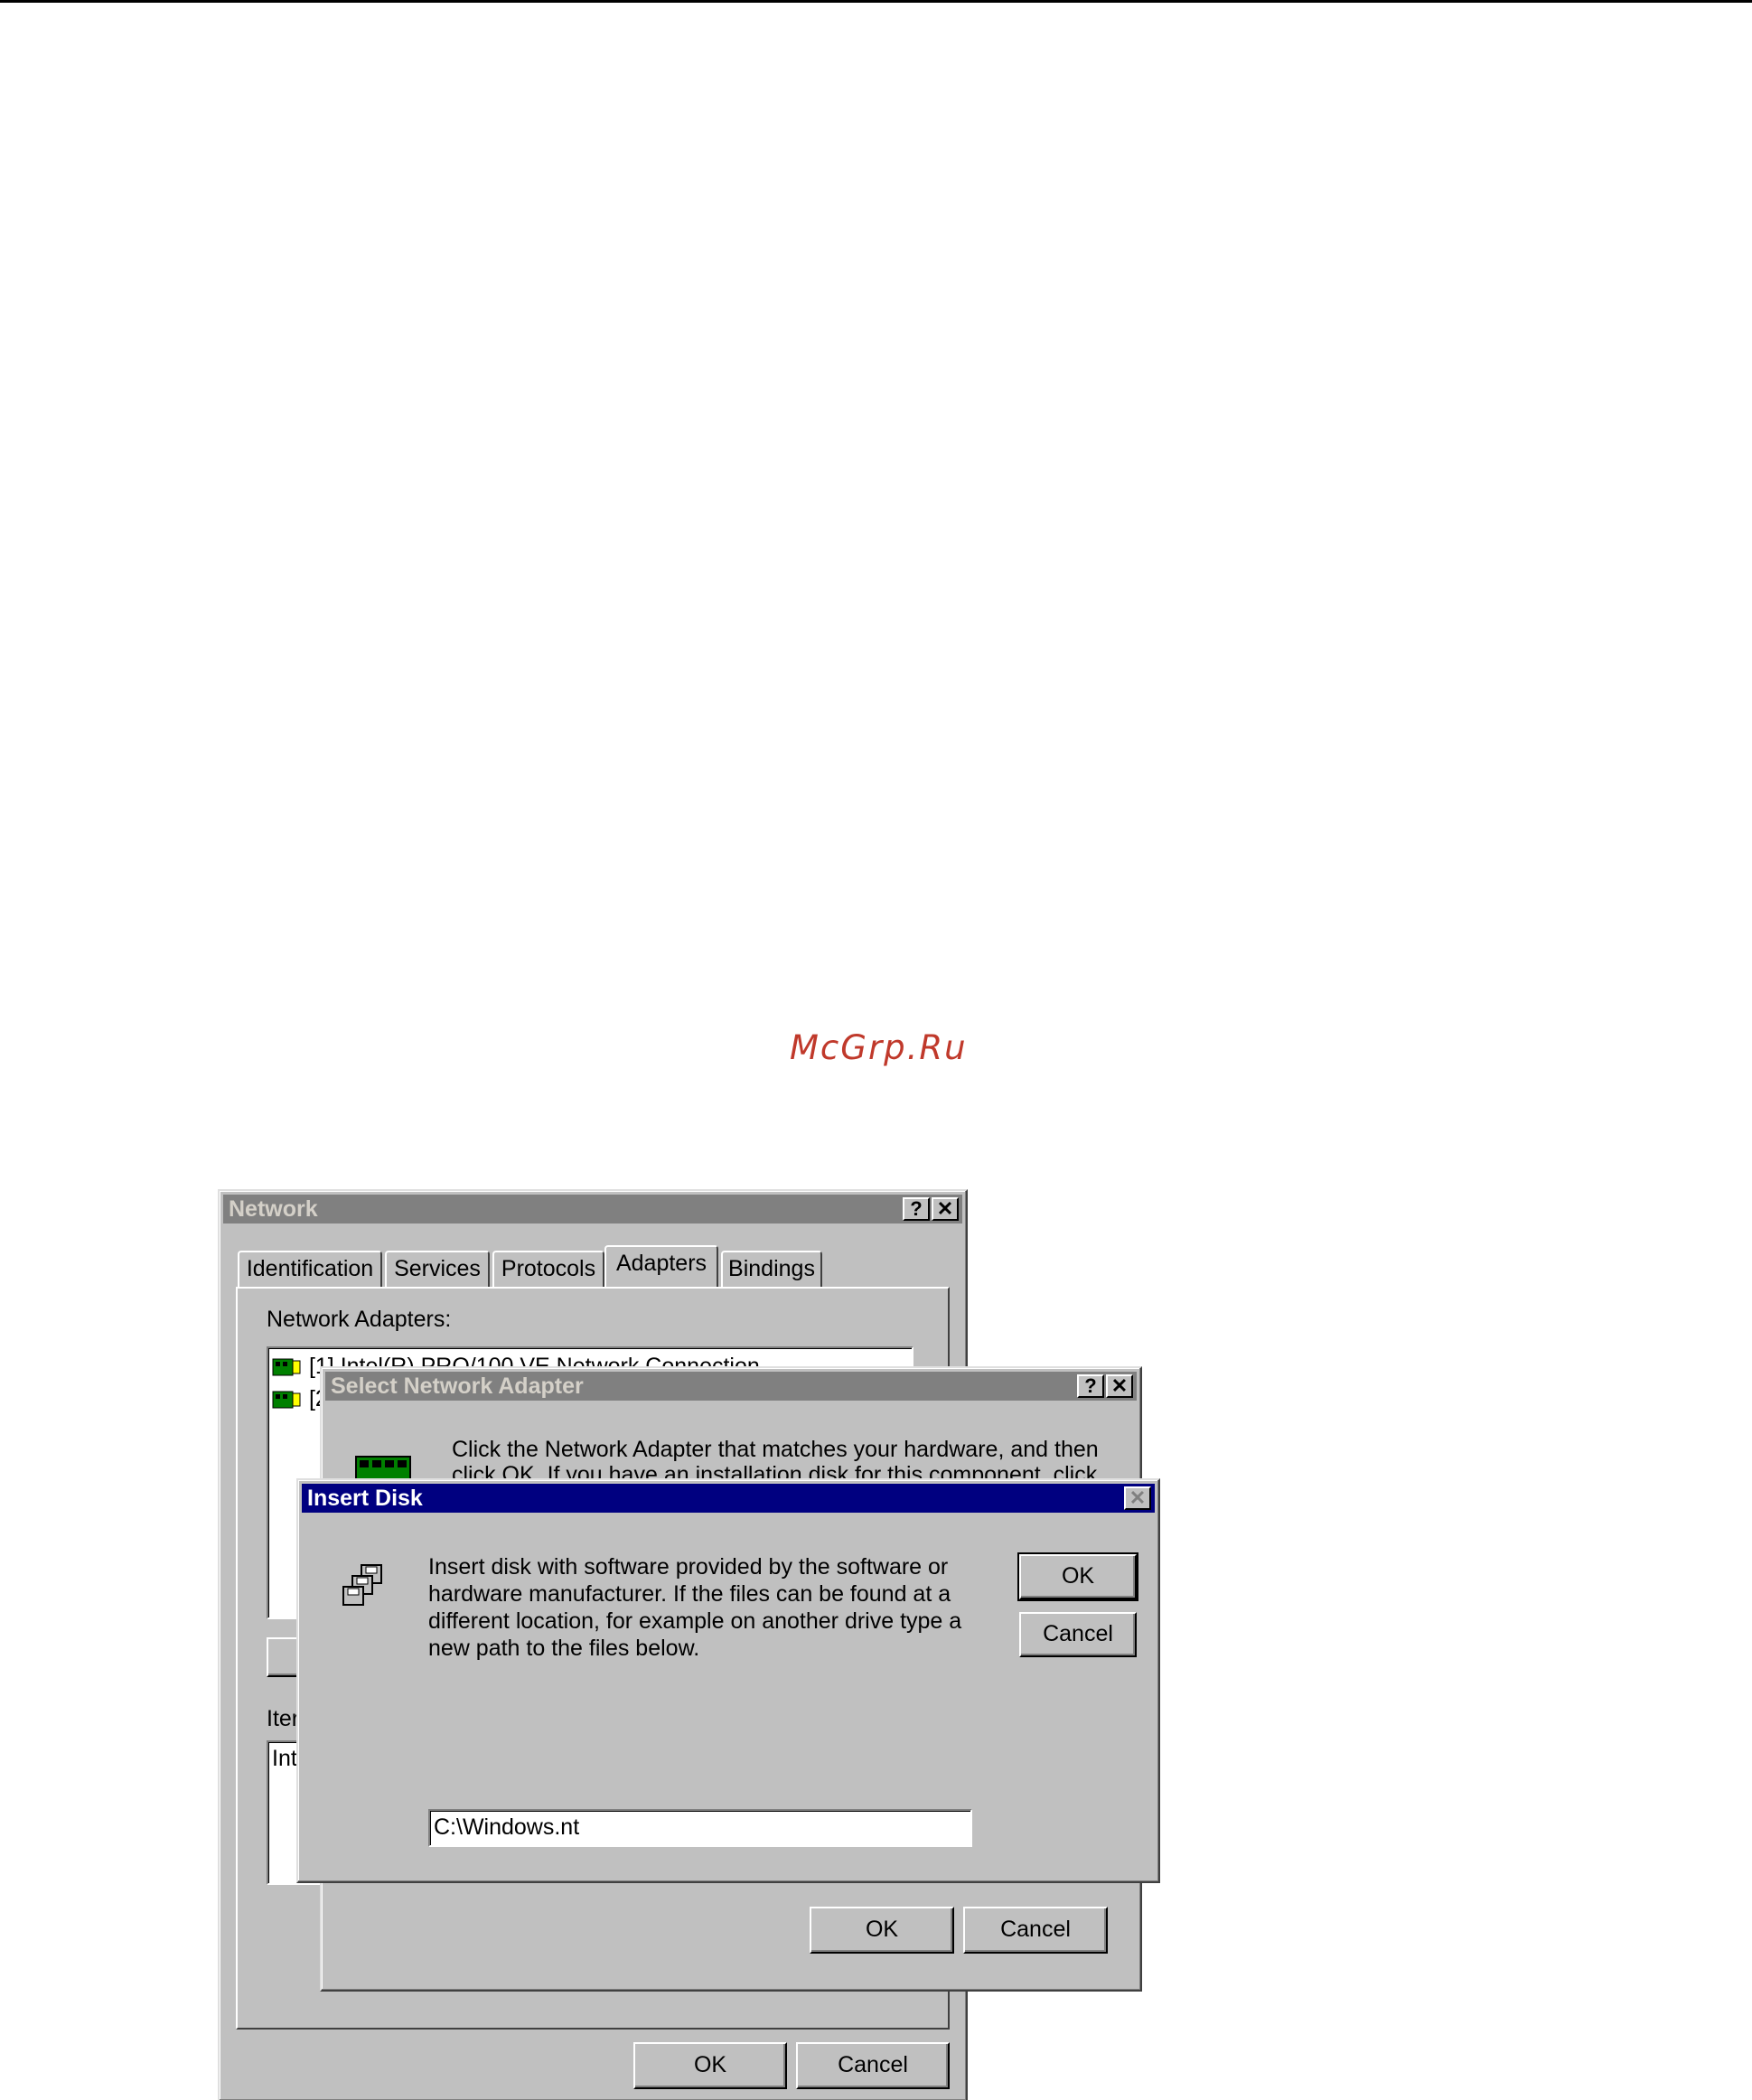 The width and height of the screenshot is (1752, 2100). What do you see at coordinates (731, 1387) in the screenshot?
I see `select-adapter-titlebar: Select Network Adapter ? ✕` at bounding box center [731, 1387].